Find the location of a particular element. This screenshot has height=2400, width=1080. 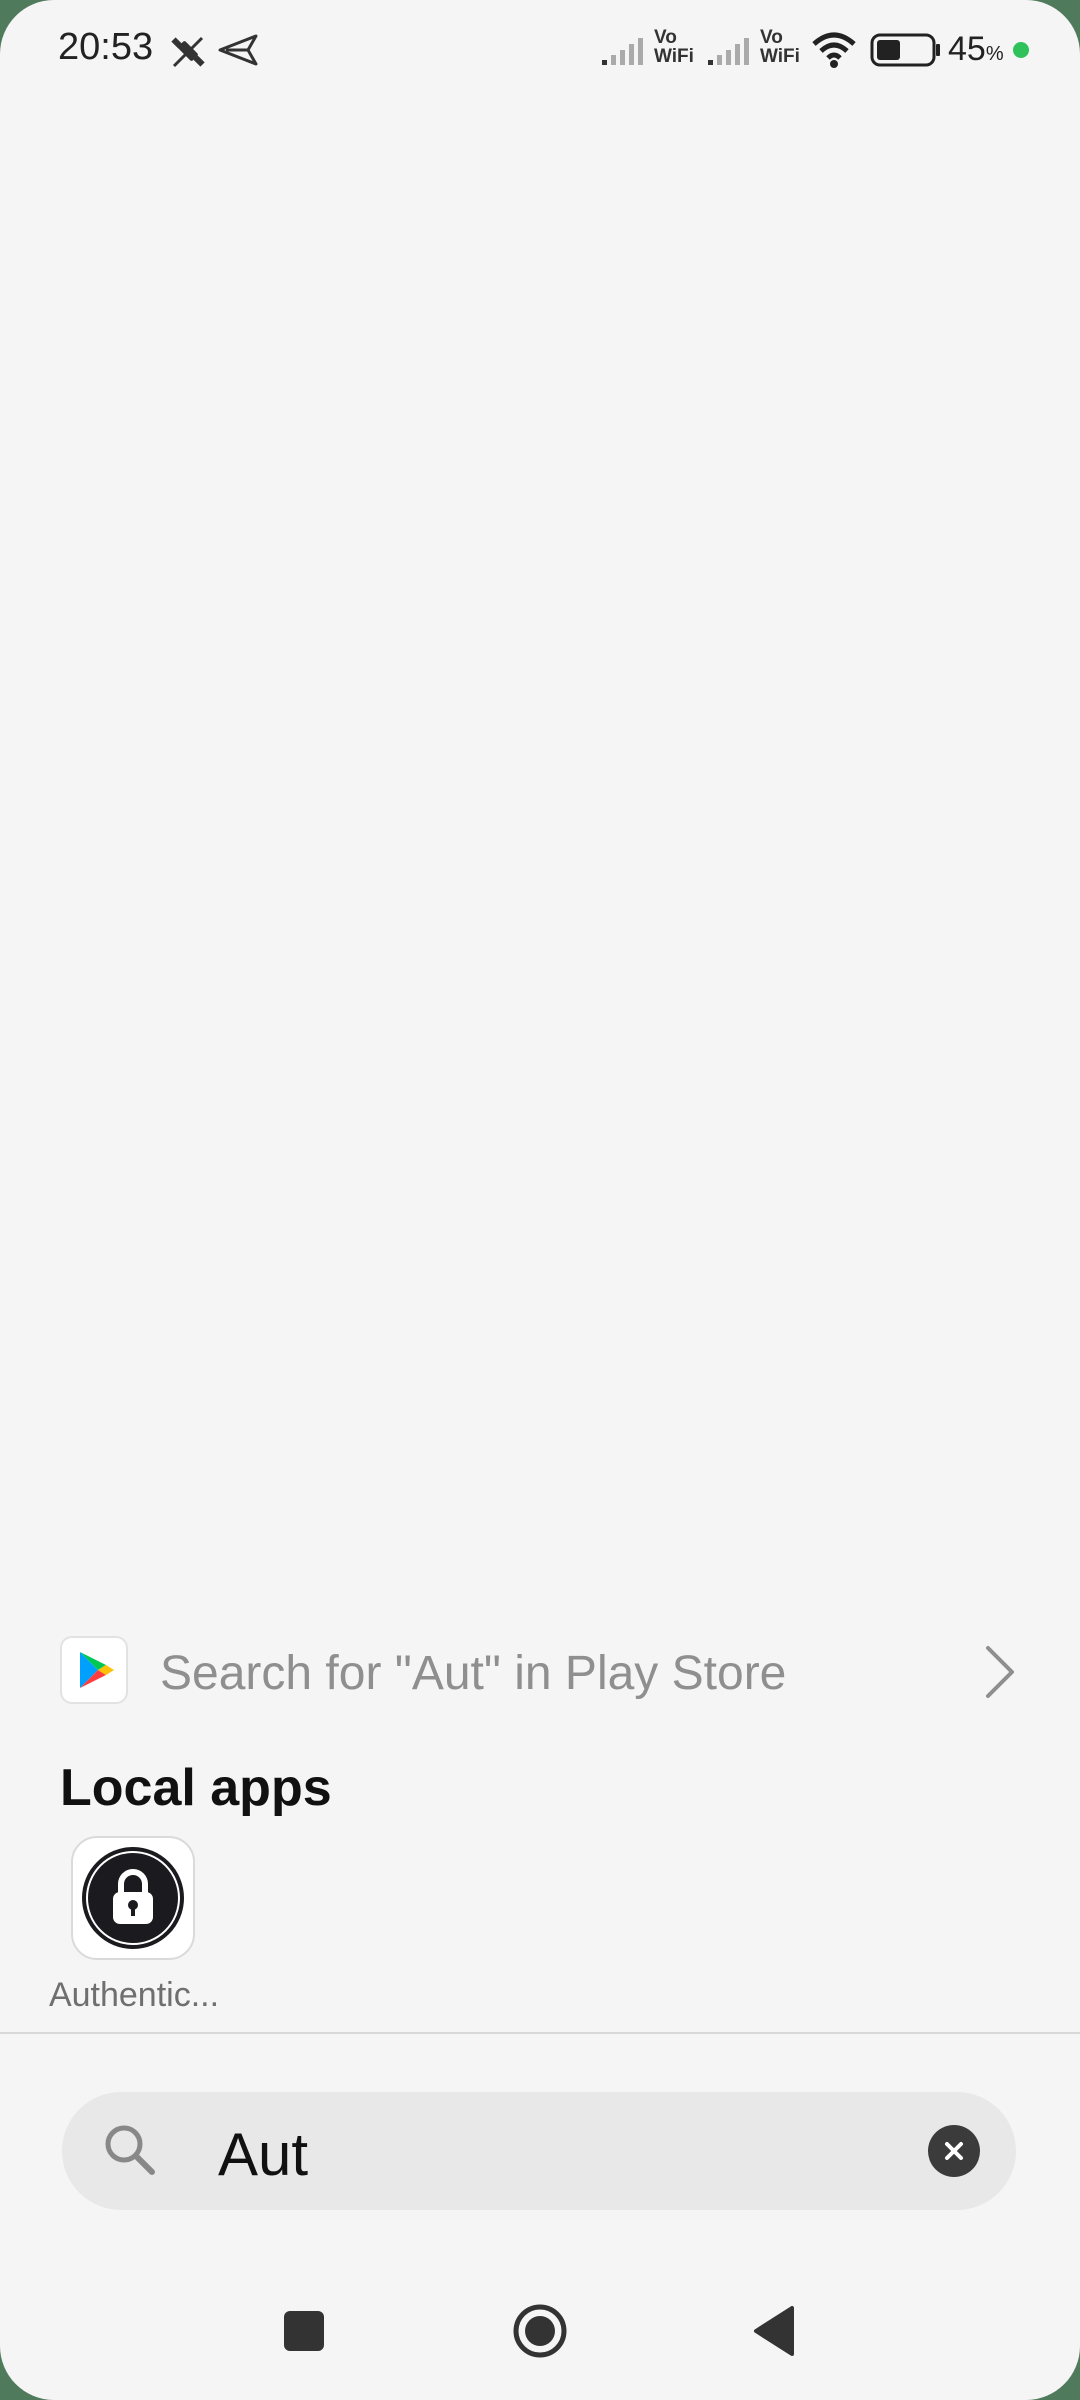

play-store-search-row: Search for "Aut" in Play Store is located at coordinates (540, 1673).